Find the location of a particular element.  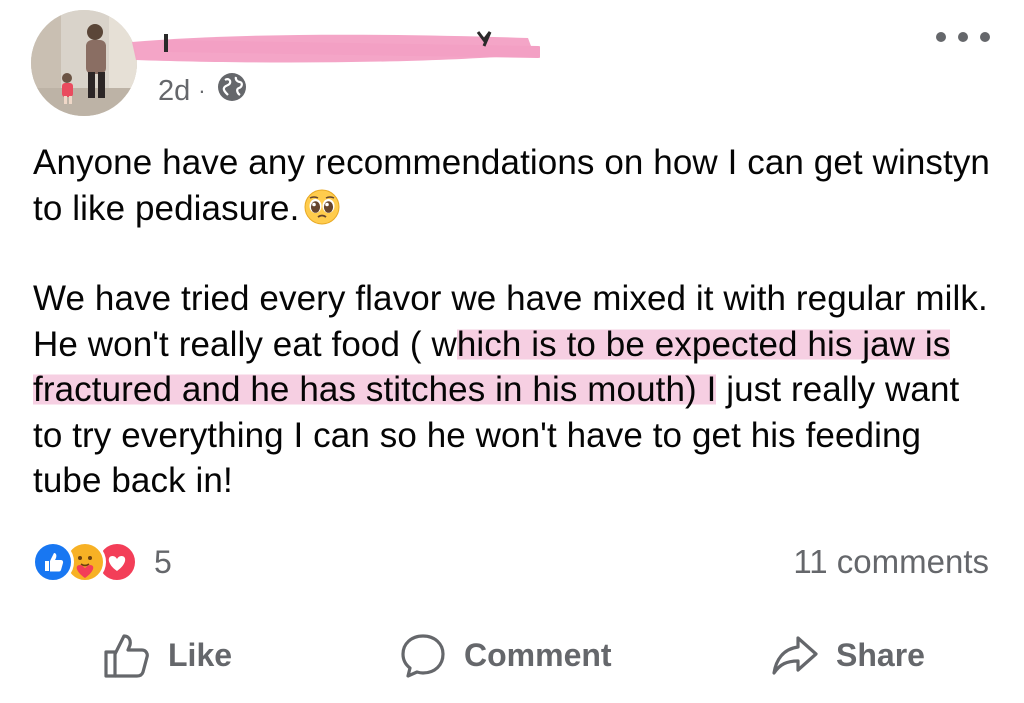

share-label: Share is located at coordinates (880, 654).